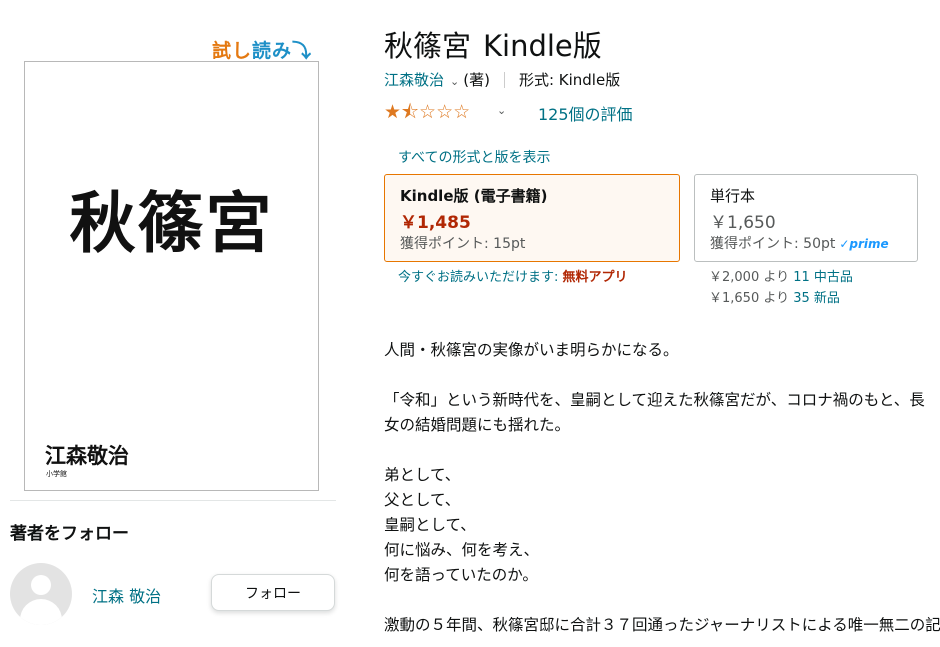 This screenshot has width=940, height=647. I want to click on avatar-head-shape, so click(41, 585).